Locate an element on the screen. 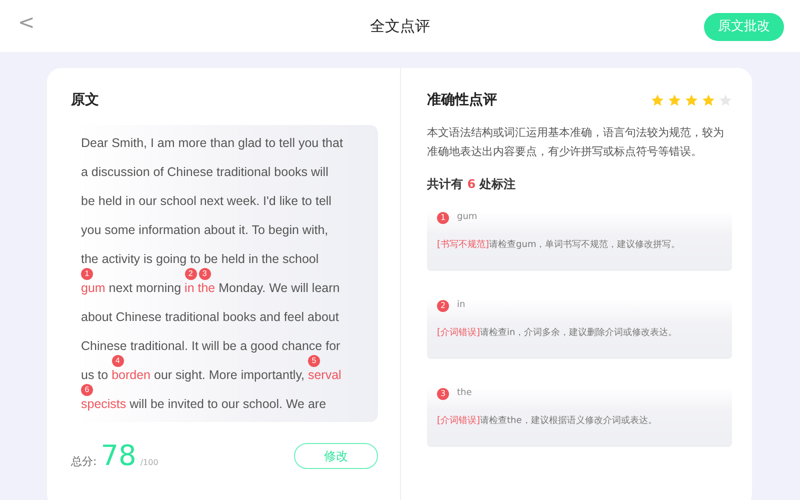  essay-text: will be invited to our school. We are is located at coordinates (227, 404).